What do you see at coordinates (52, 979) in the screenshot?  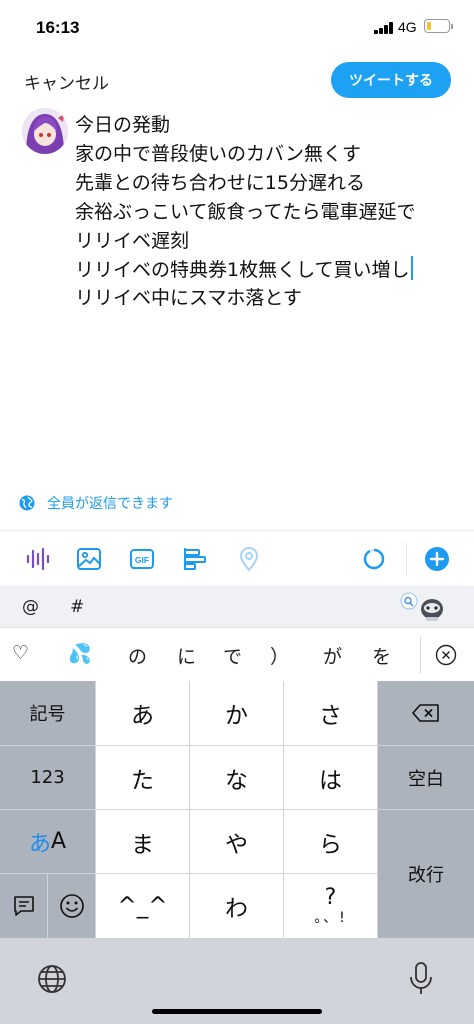 I see `globe-keyboard-icon` at bounding box center [52, 979].